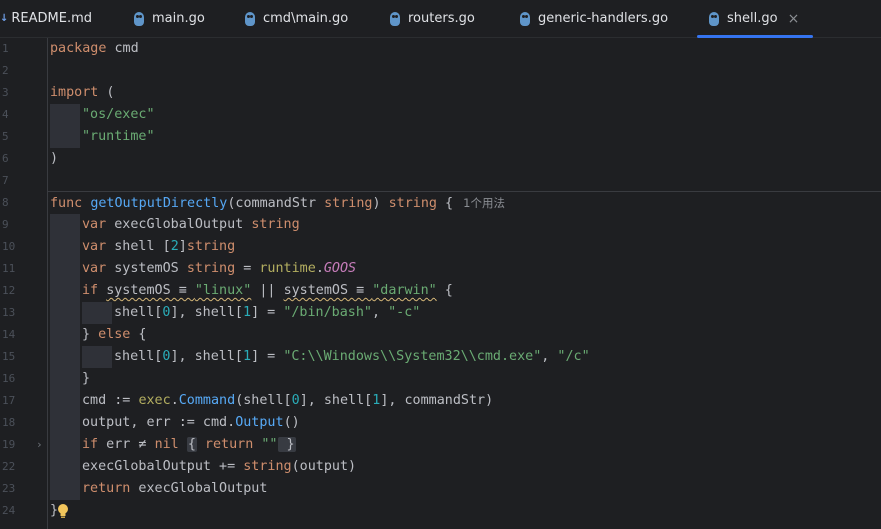  What do you see at coordinates (154, 400) in the screenshot?
I see `package-ref: exec` at bounding box center [154, 400].